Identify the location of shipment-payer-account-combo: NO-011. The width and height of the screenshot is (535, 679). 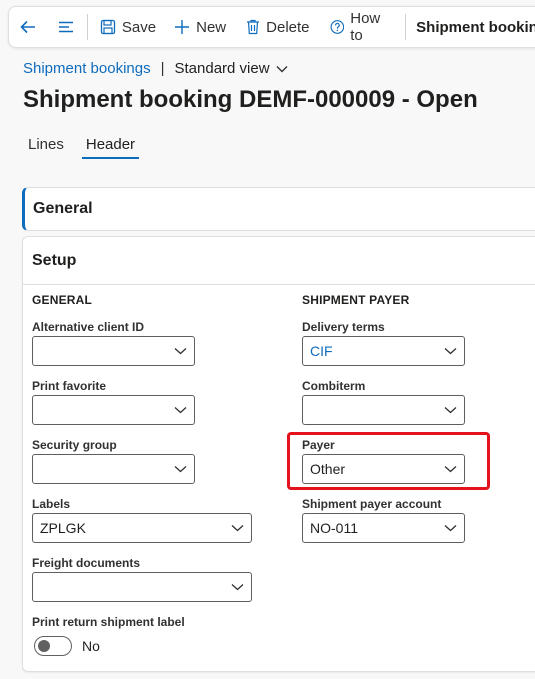
(383, 528).